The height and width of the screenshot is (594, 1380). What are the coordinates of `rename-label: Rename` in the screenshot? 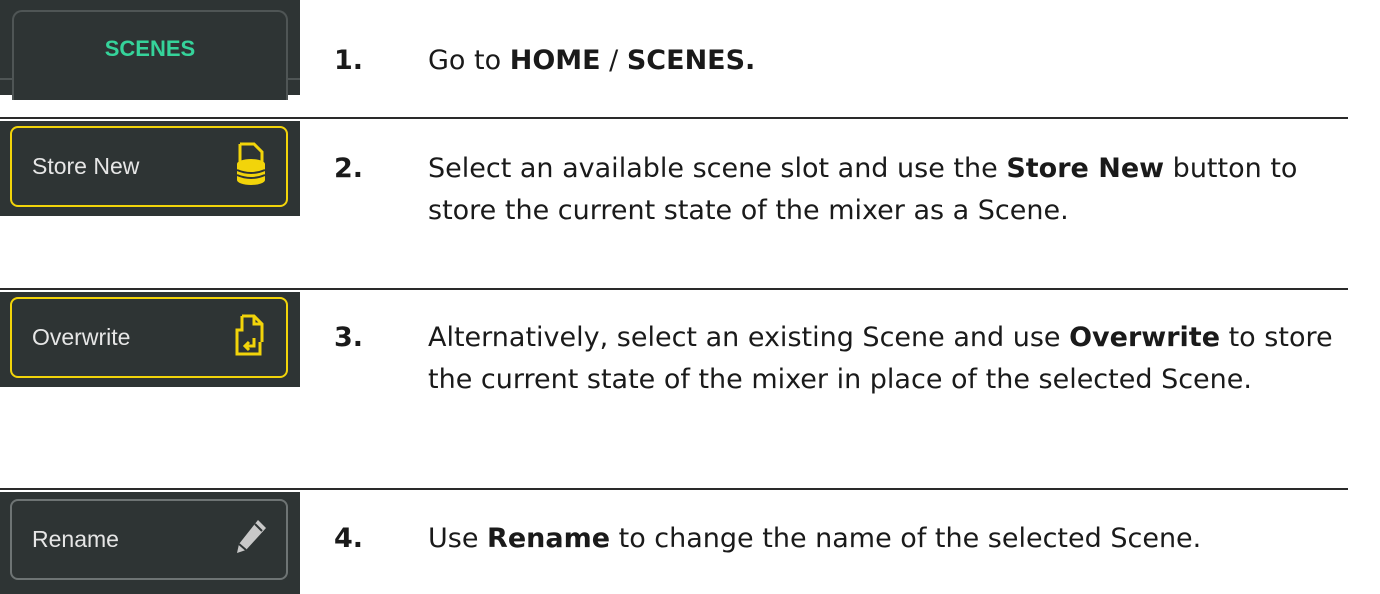 It's located at (75, 539).